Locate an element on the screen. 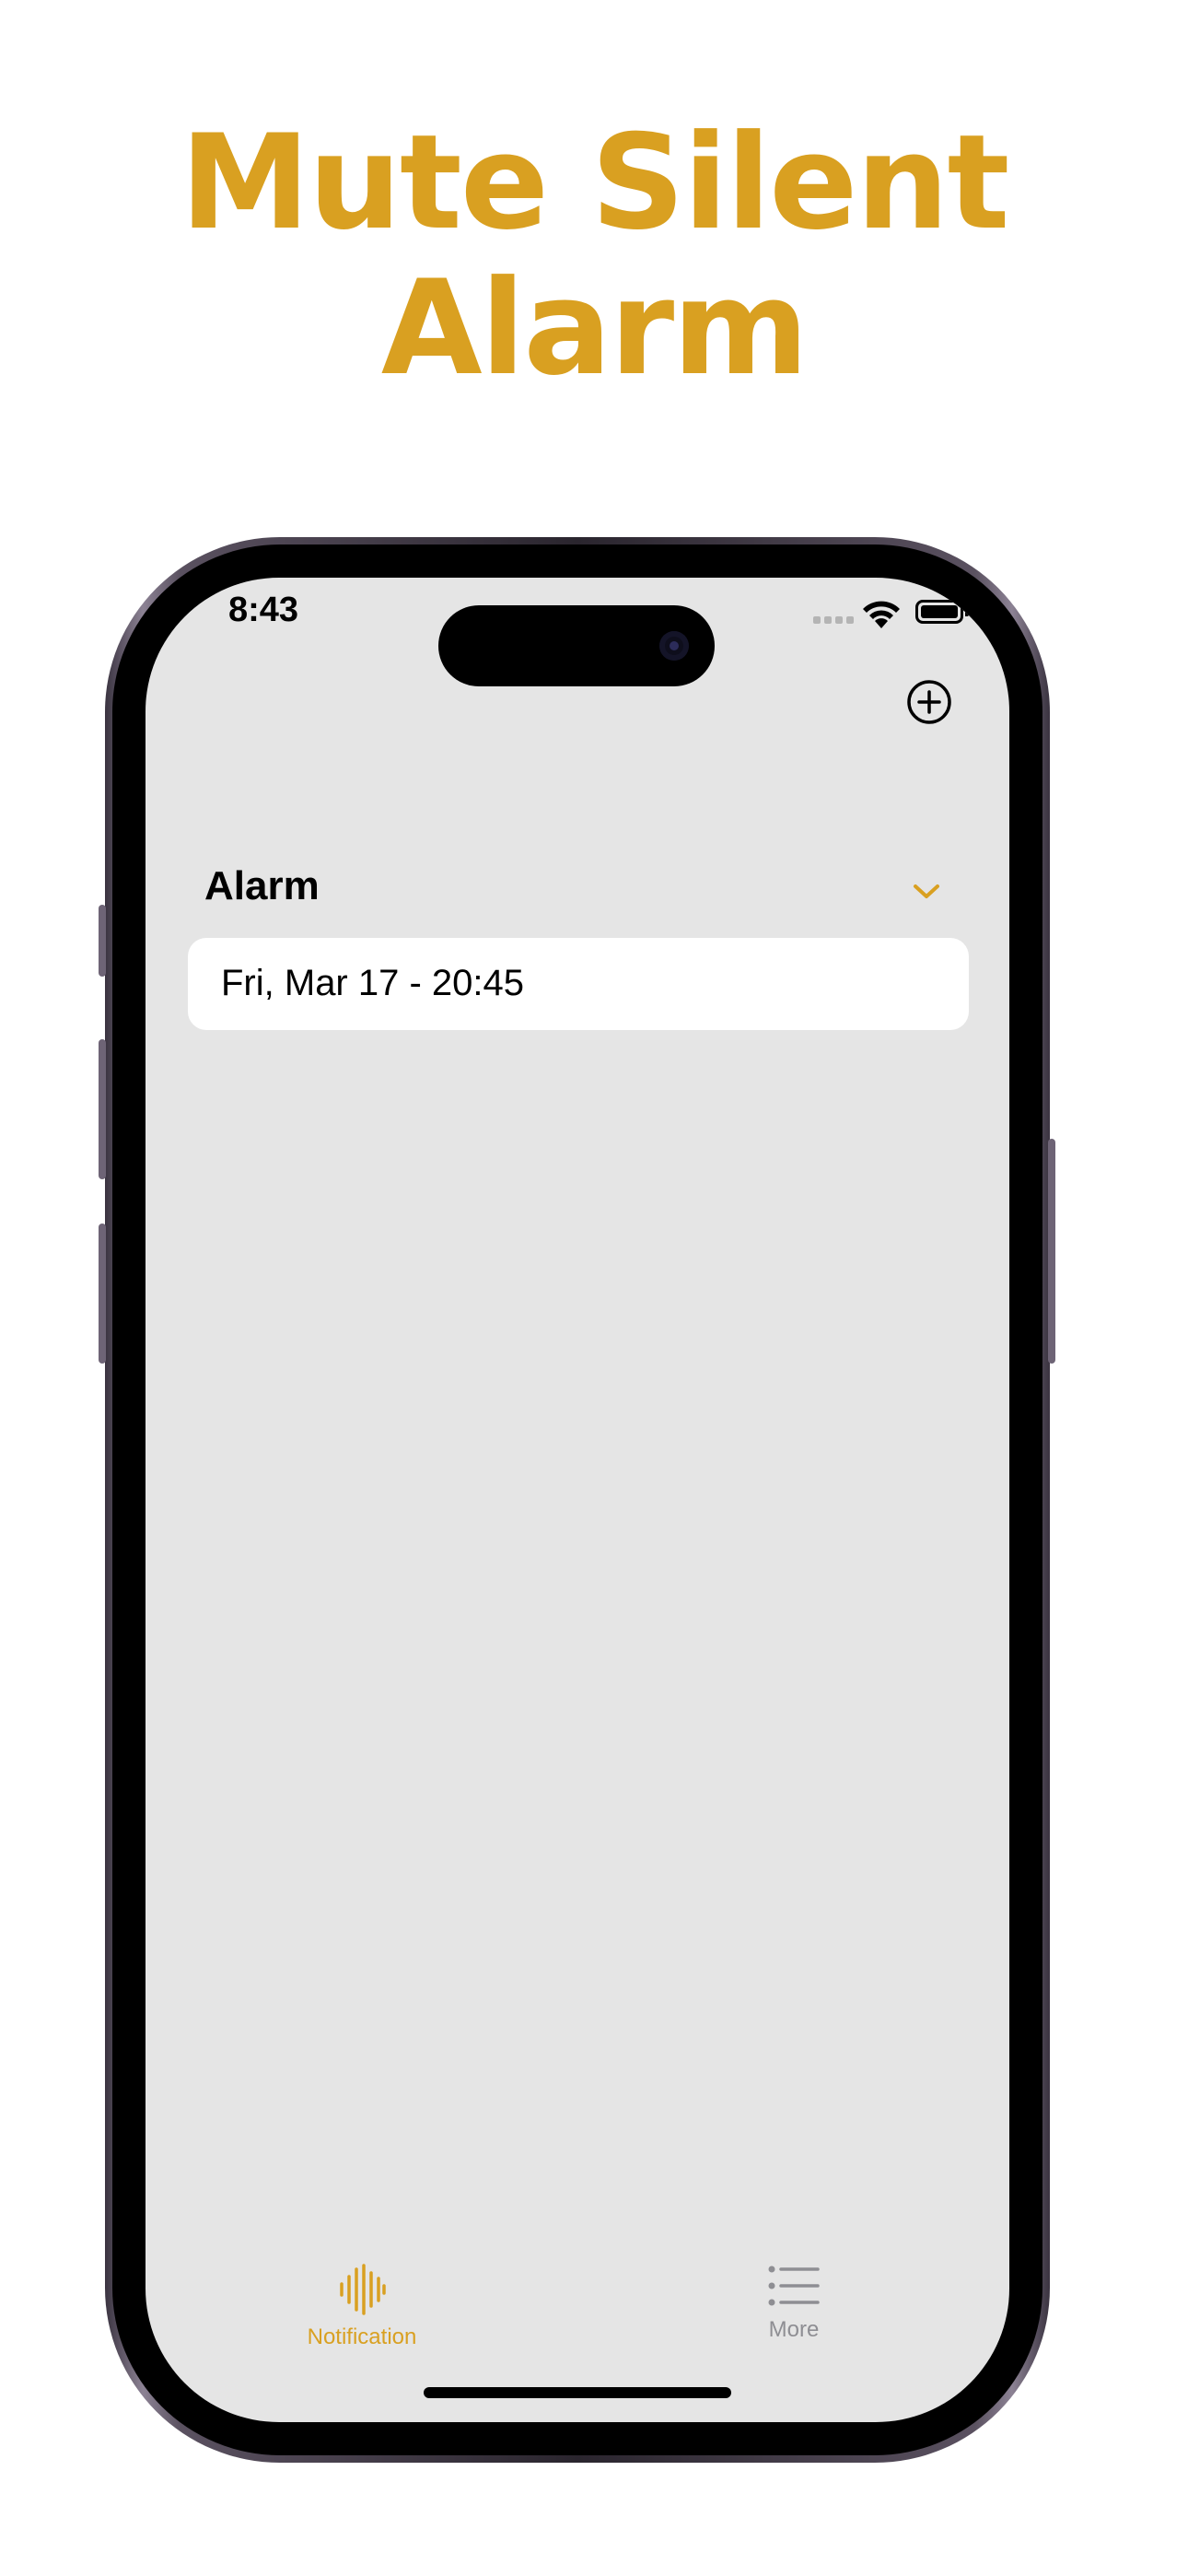 This screenshot has width=1188, height=2576. headline-line-1: Mute Silent is located at coordinates (595, 183).